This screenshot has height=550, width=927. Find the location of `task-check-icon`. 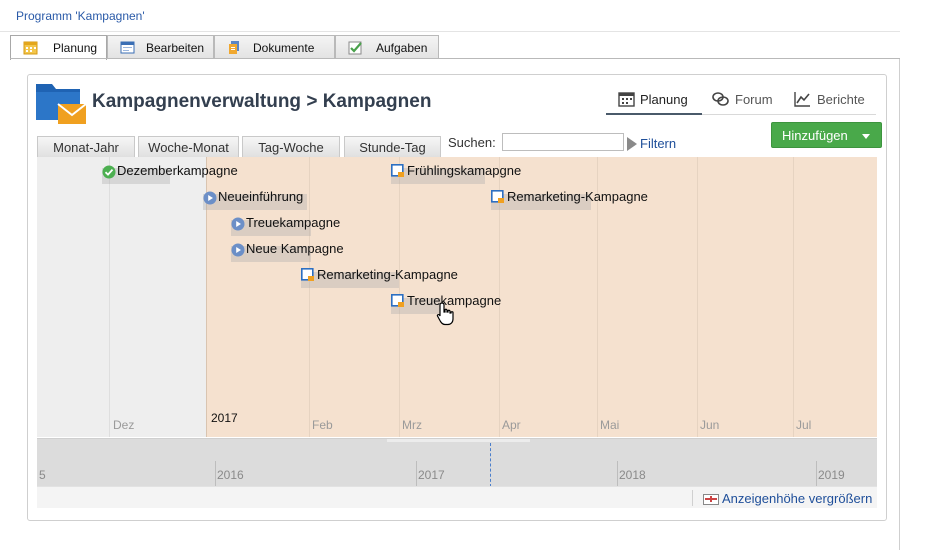

task-check-icon is located at coordinates (355, 48).